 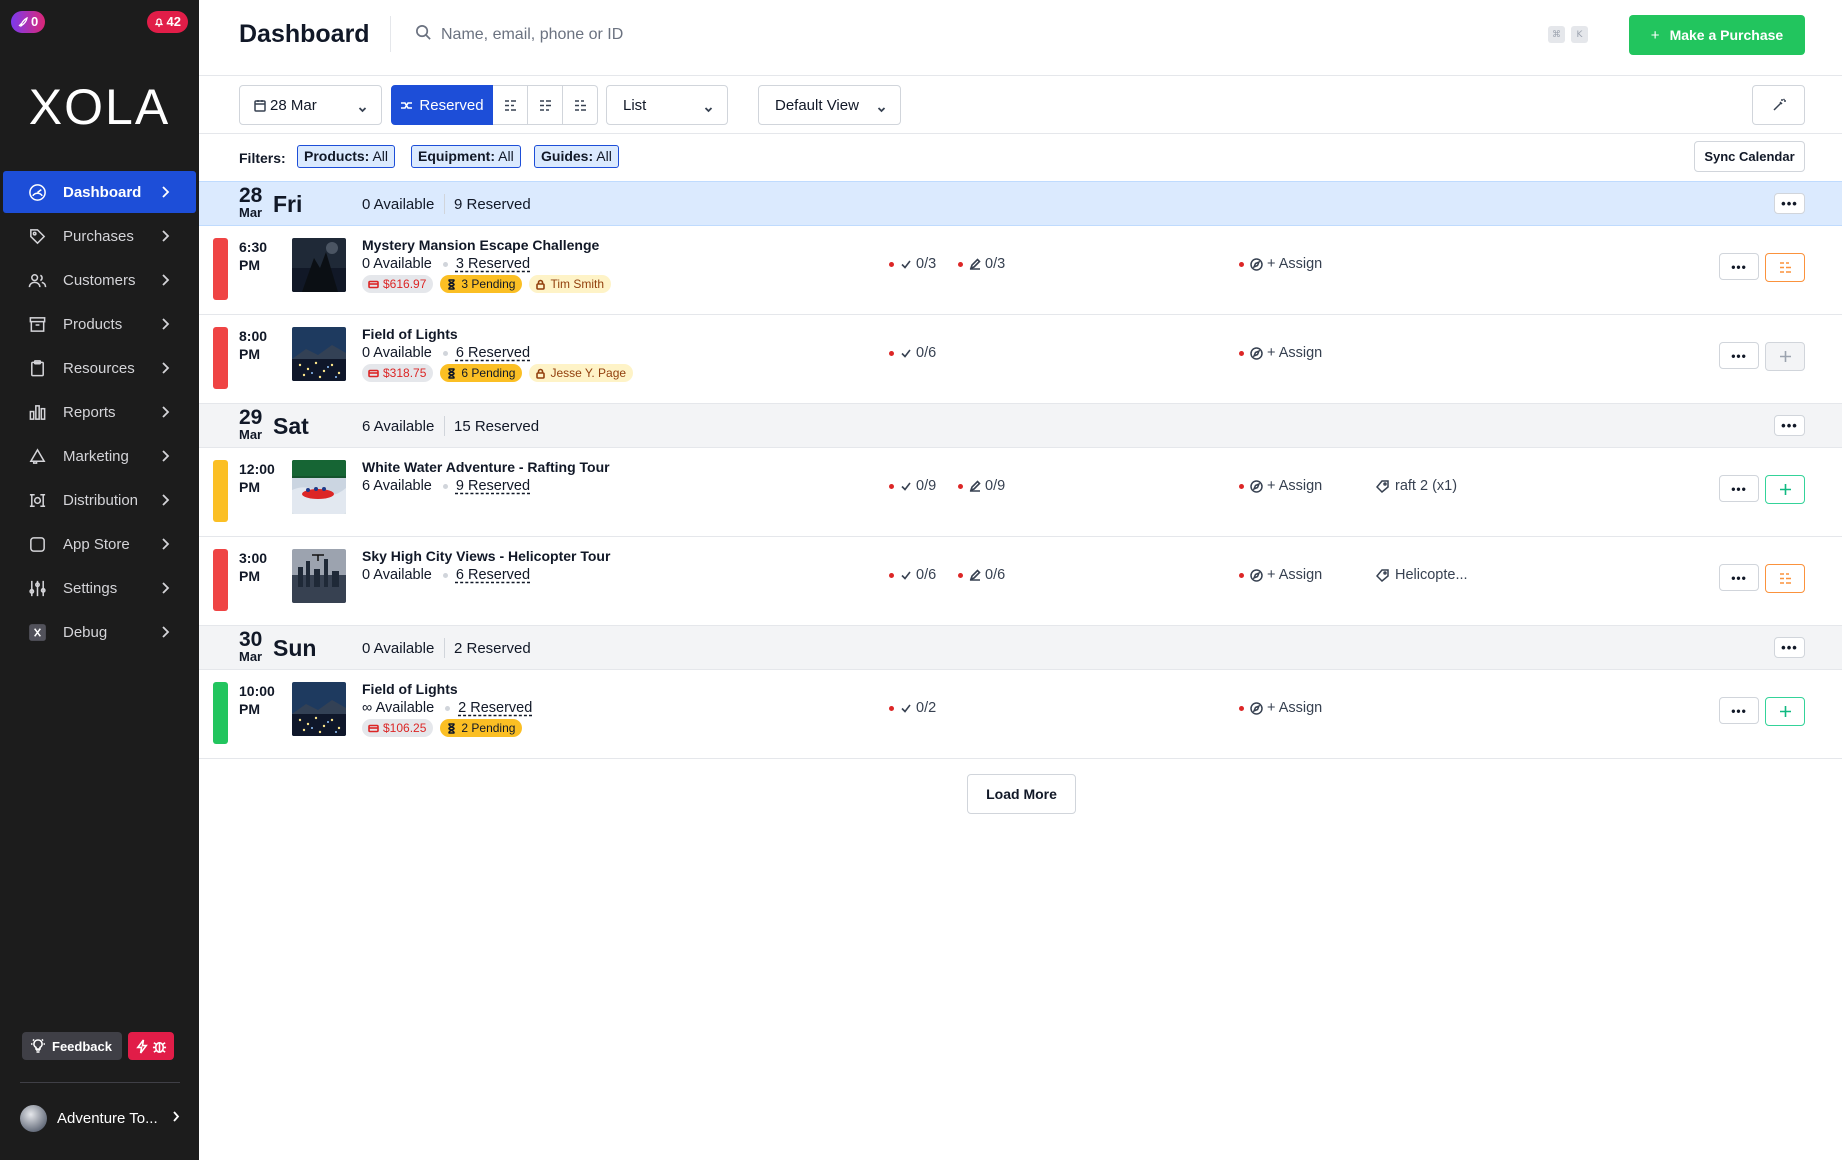 I want to click on filter-chip-guides: Guides: All, so click(x=576, y=156).